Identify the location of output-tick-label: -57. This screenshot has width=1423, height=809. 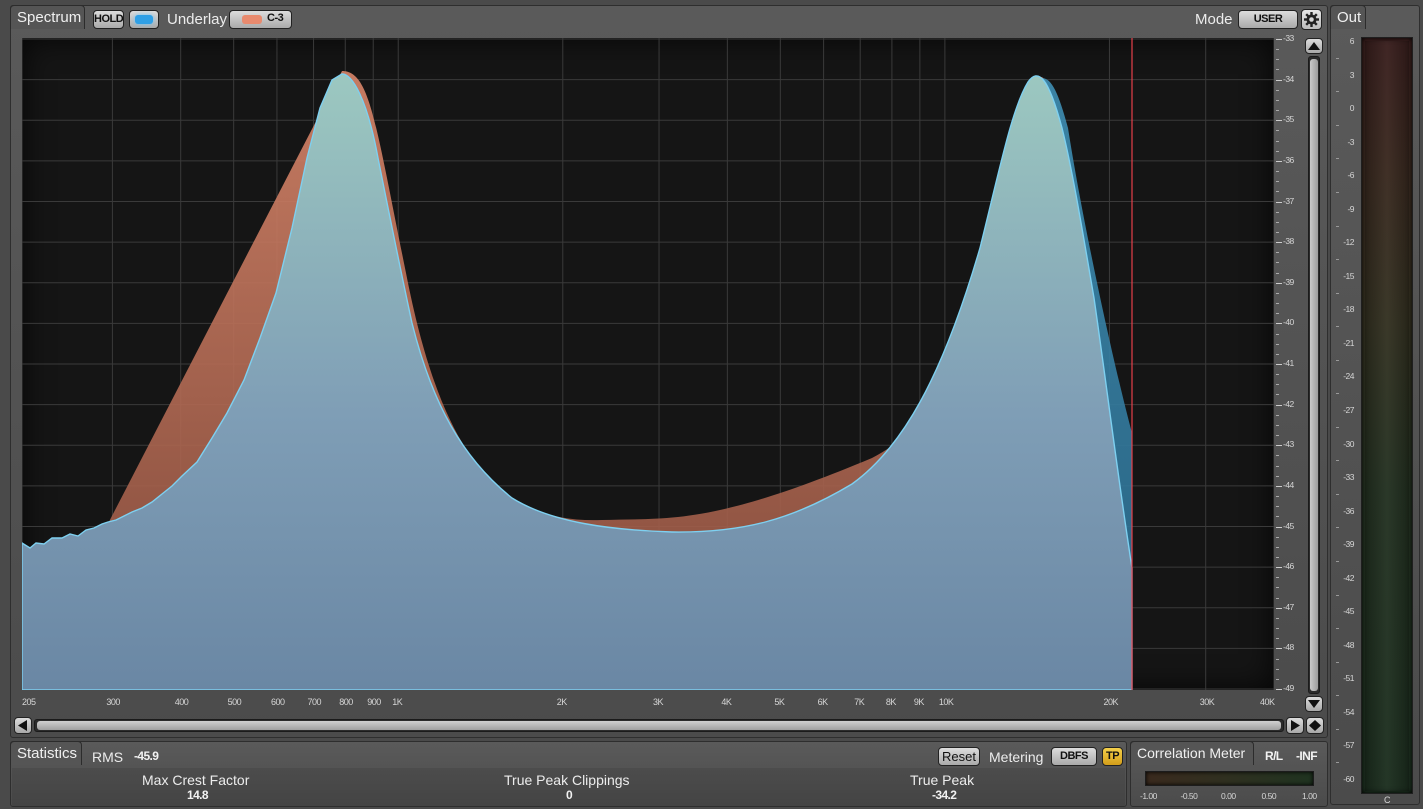
(1348, 745).